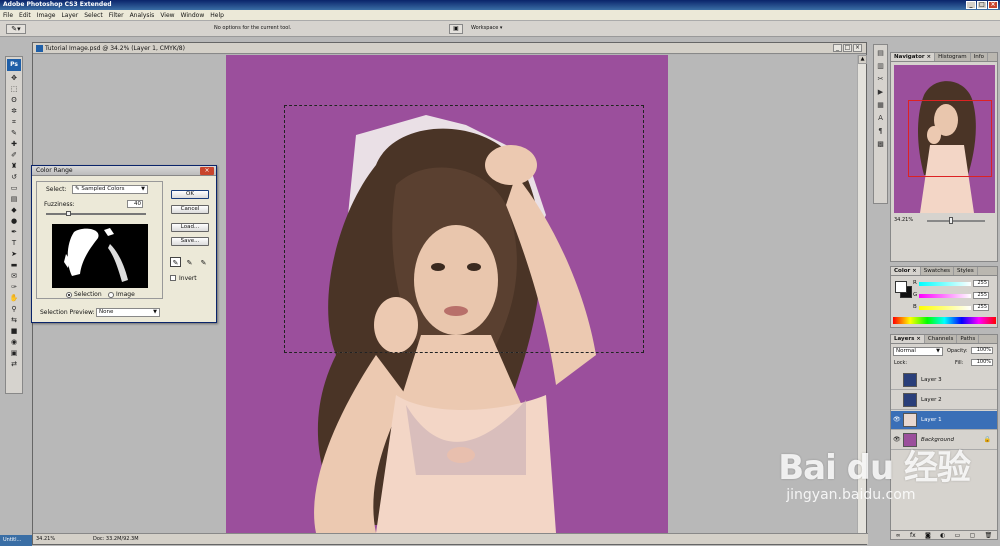 The height and width of the screenshot is (546, 1000). Describe the element at coordinates (880, 66) in the screenshot. I see `tool-presets-icon: ▥` at that location.